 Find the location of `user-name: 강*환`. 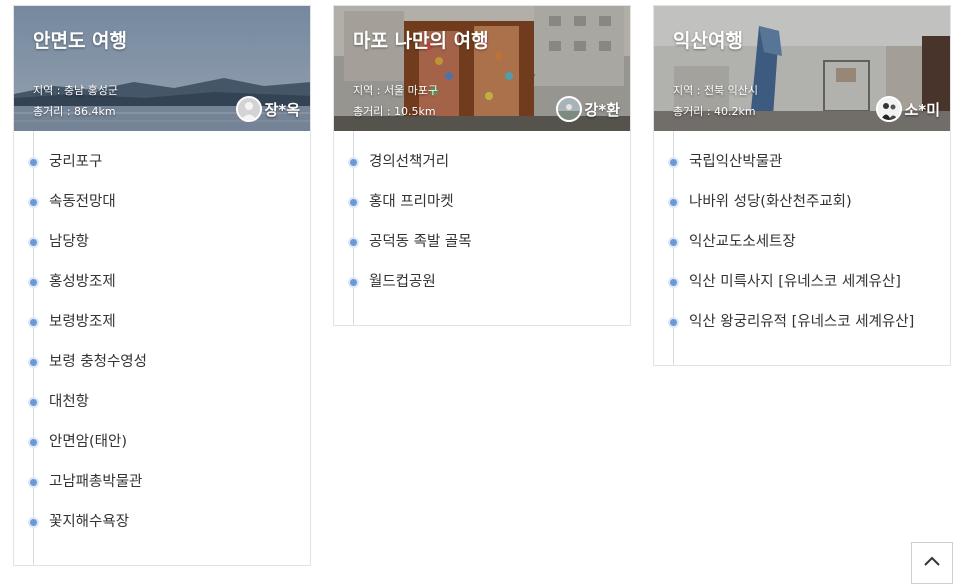

user-name: 강*환 is located at coordinates (602, 109).